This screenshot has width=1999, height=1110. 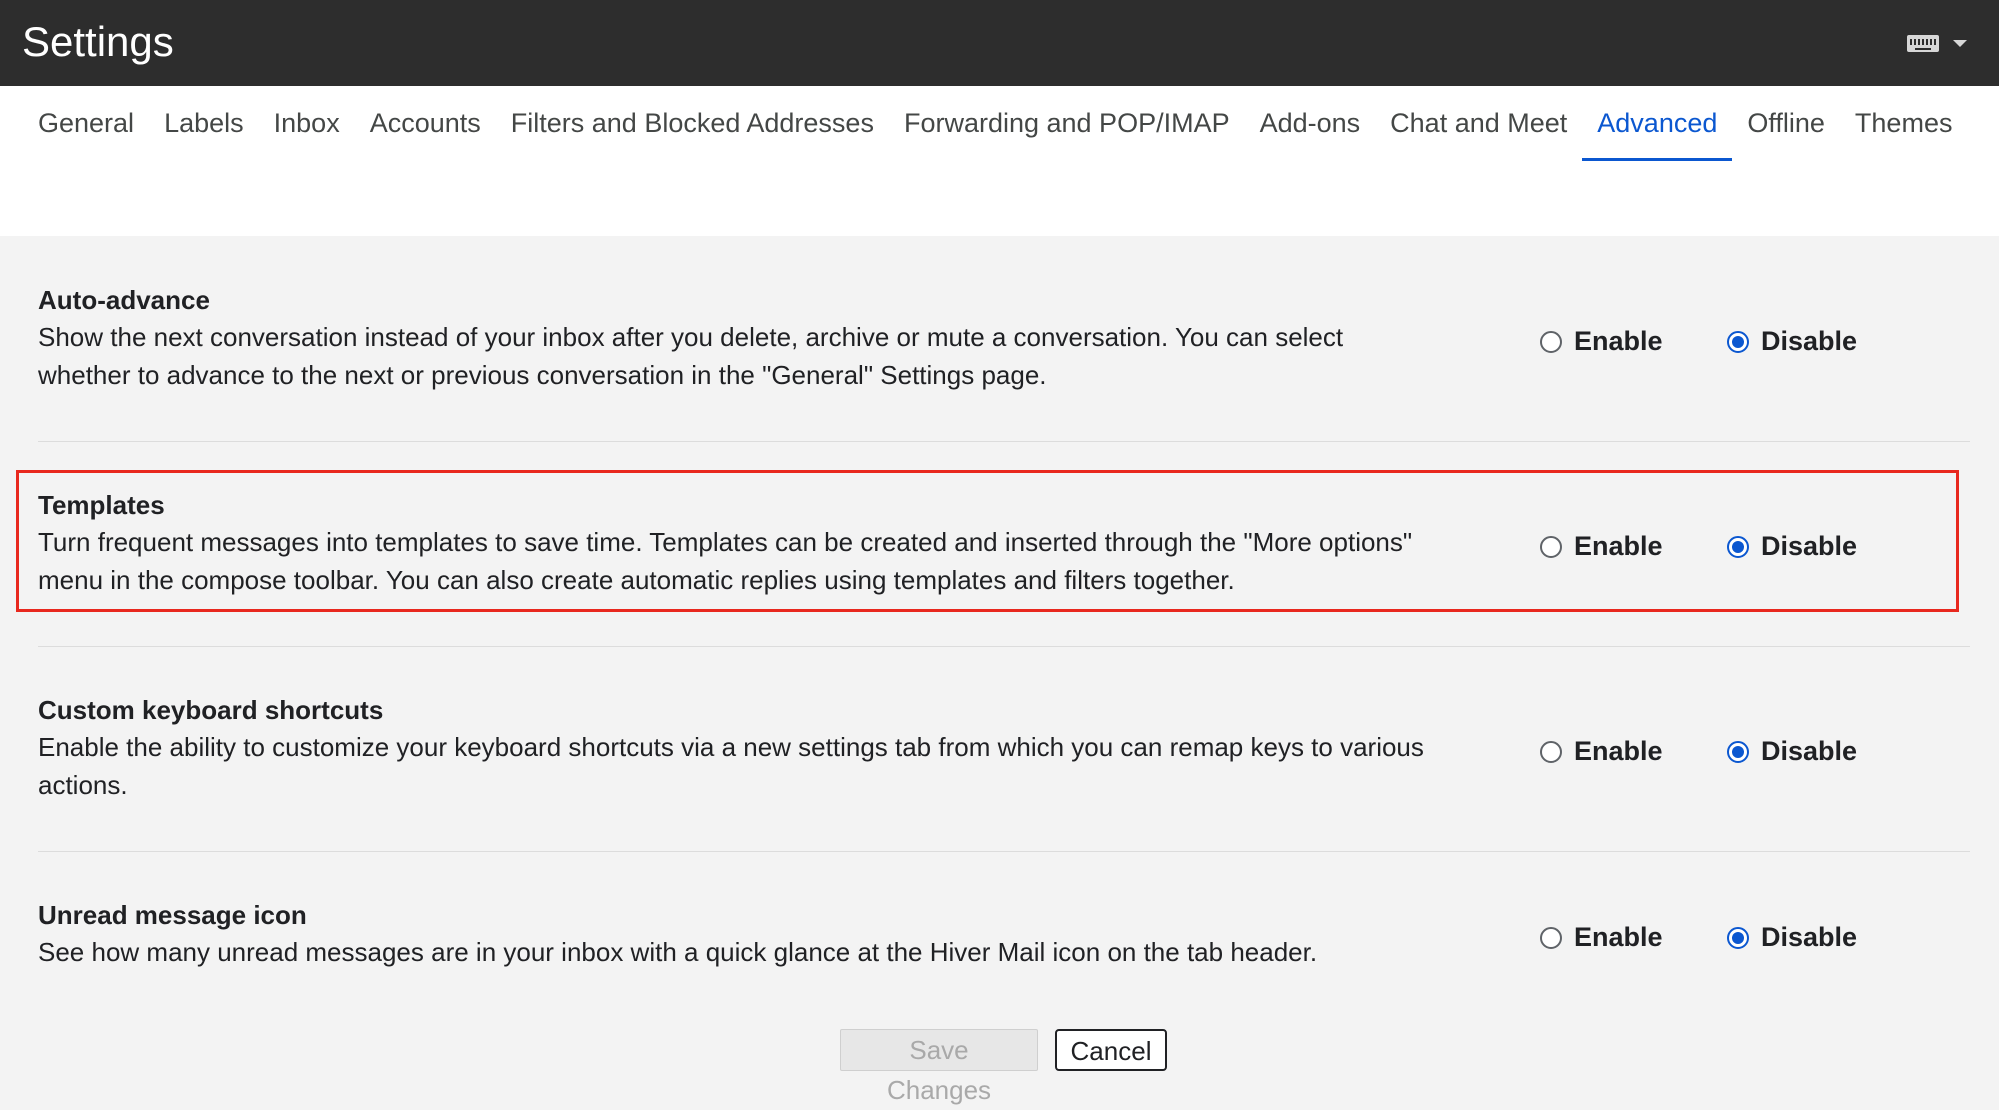 I want to click on tab-general: General, so click(x=86, y=123).